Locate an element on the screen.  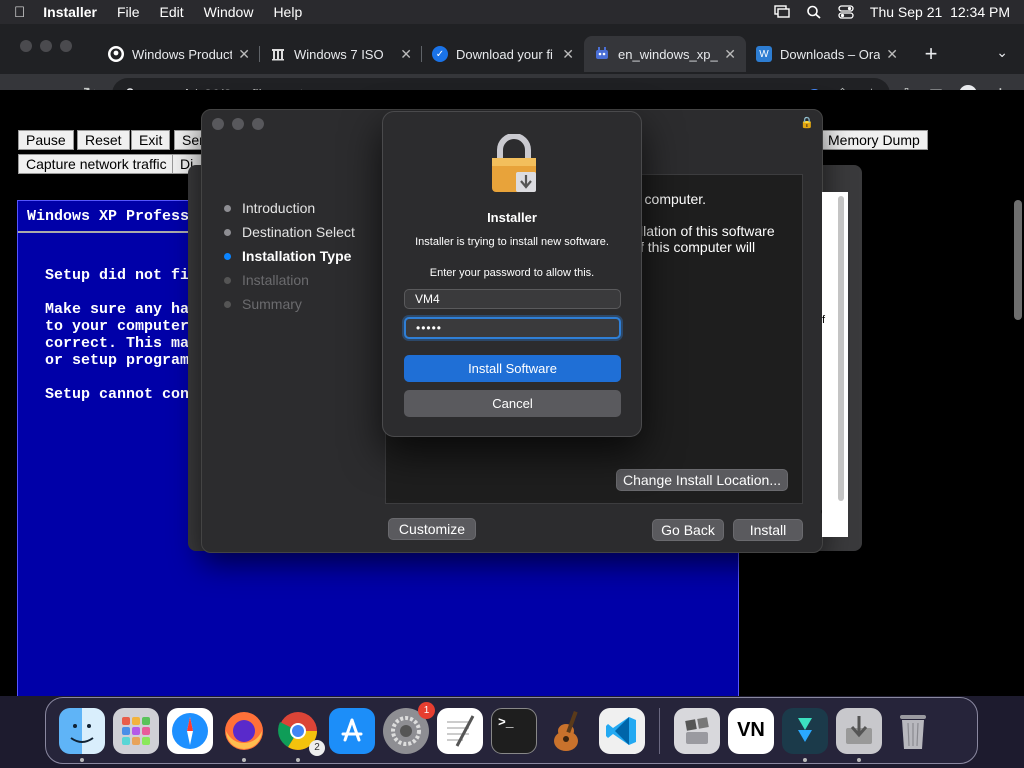
garageband-icon is located at coordinates (568, 731).